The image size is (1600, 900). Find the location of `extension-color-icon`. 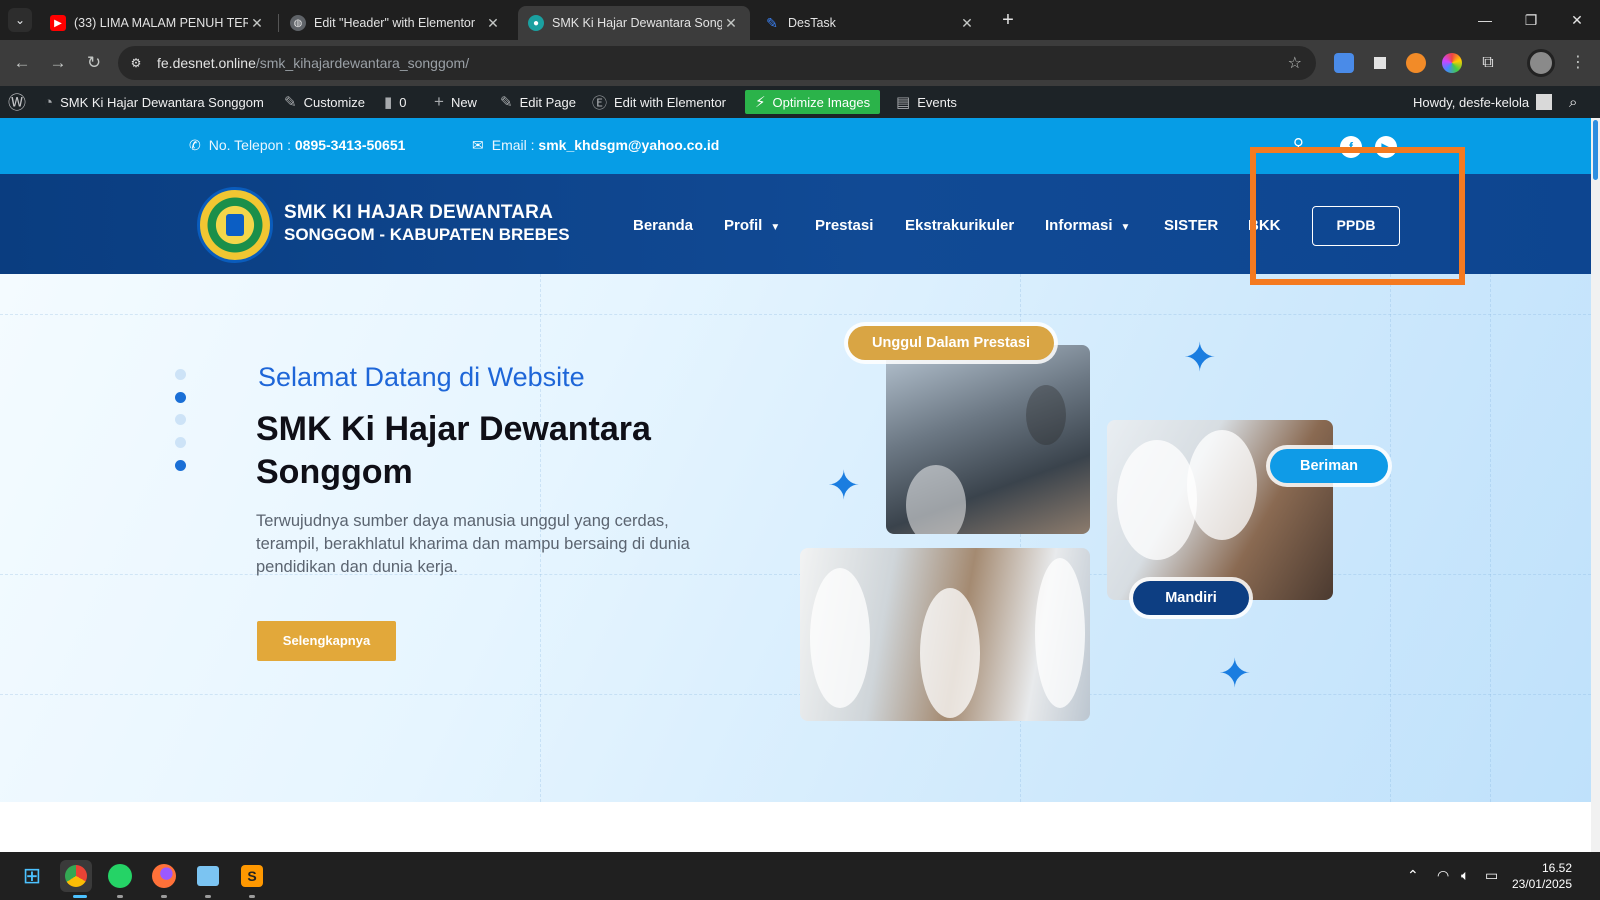

extension-color-icon is located at coordinates (1452, 63).